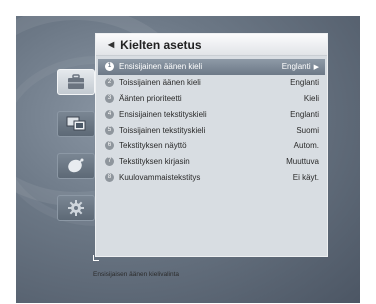 This screenshot has width=376, height=304. Describe the element at coordinates (311, 98) in the screenshot. I see `item-value: Kieli` at that location.